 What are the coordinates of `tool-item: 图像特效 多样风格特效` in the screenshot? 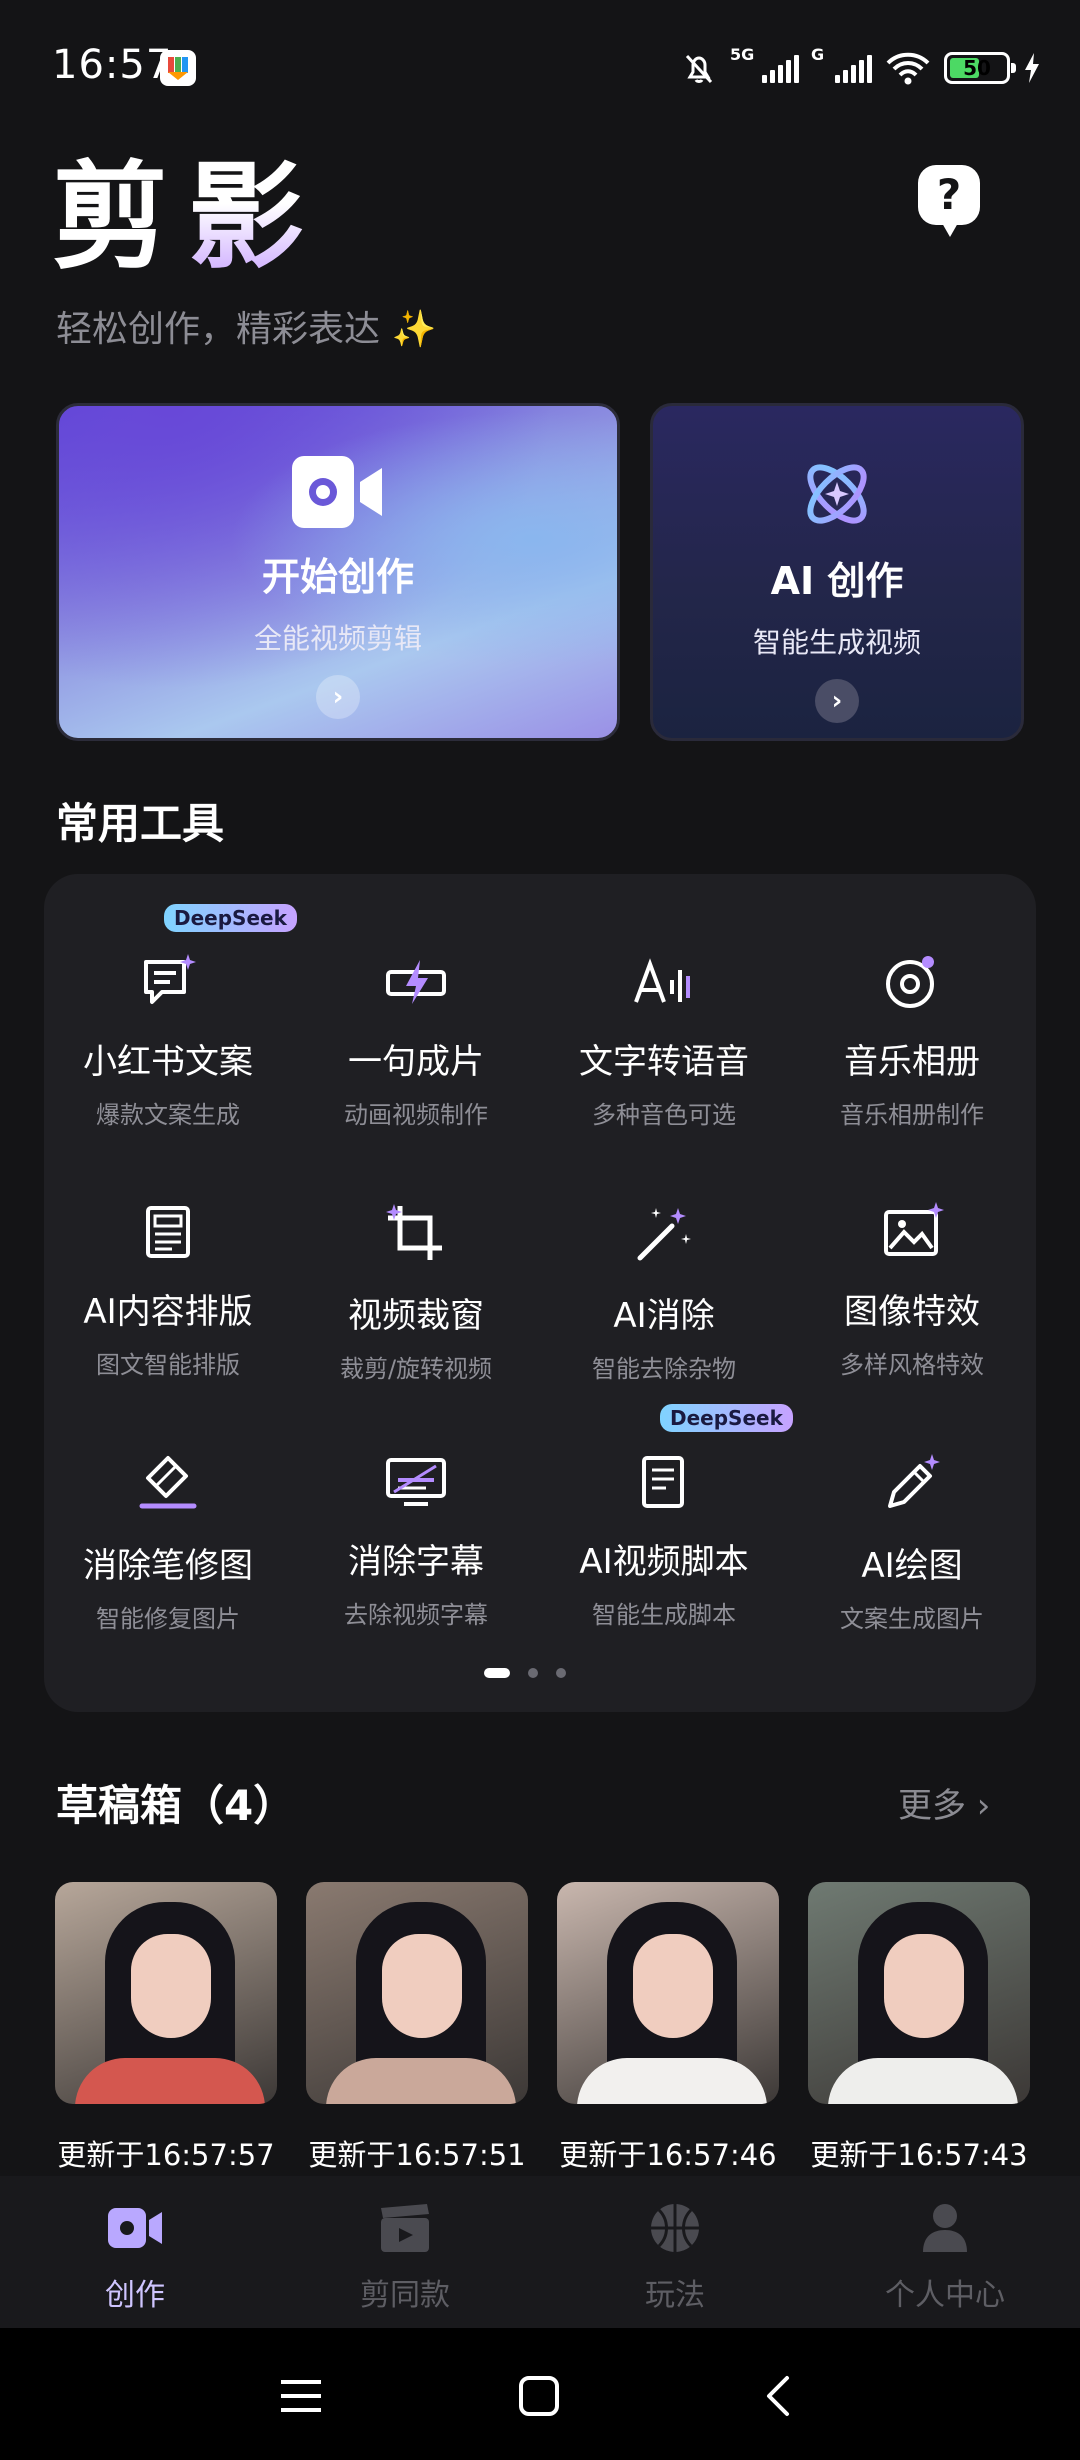 It's located at (912, 1251).